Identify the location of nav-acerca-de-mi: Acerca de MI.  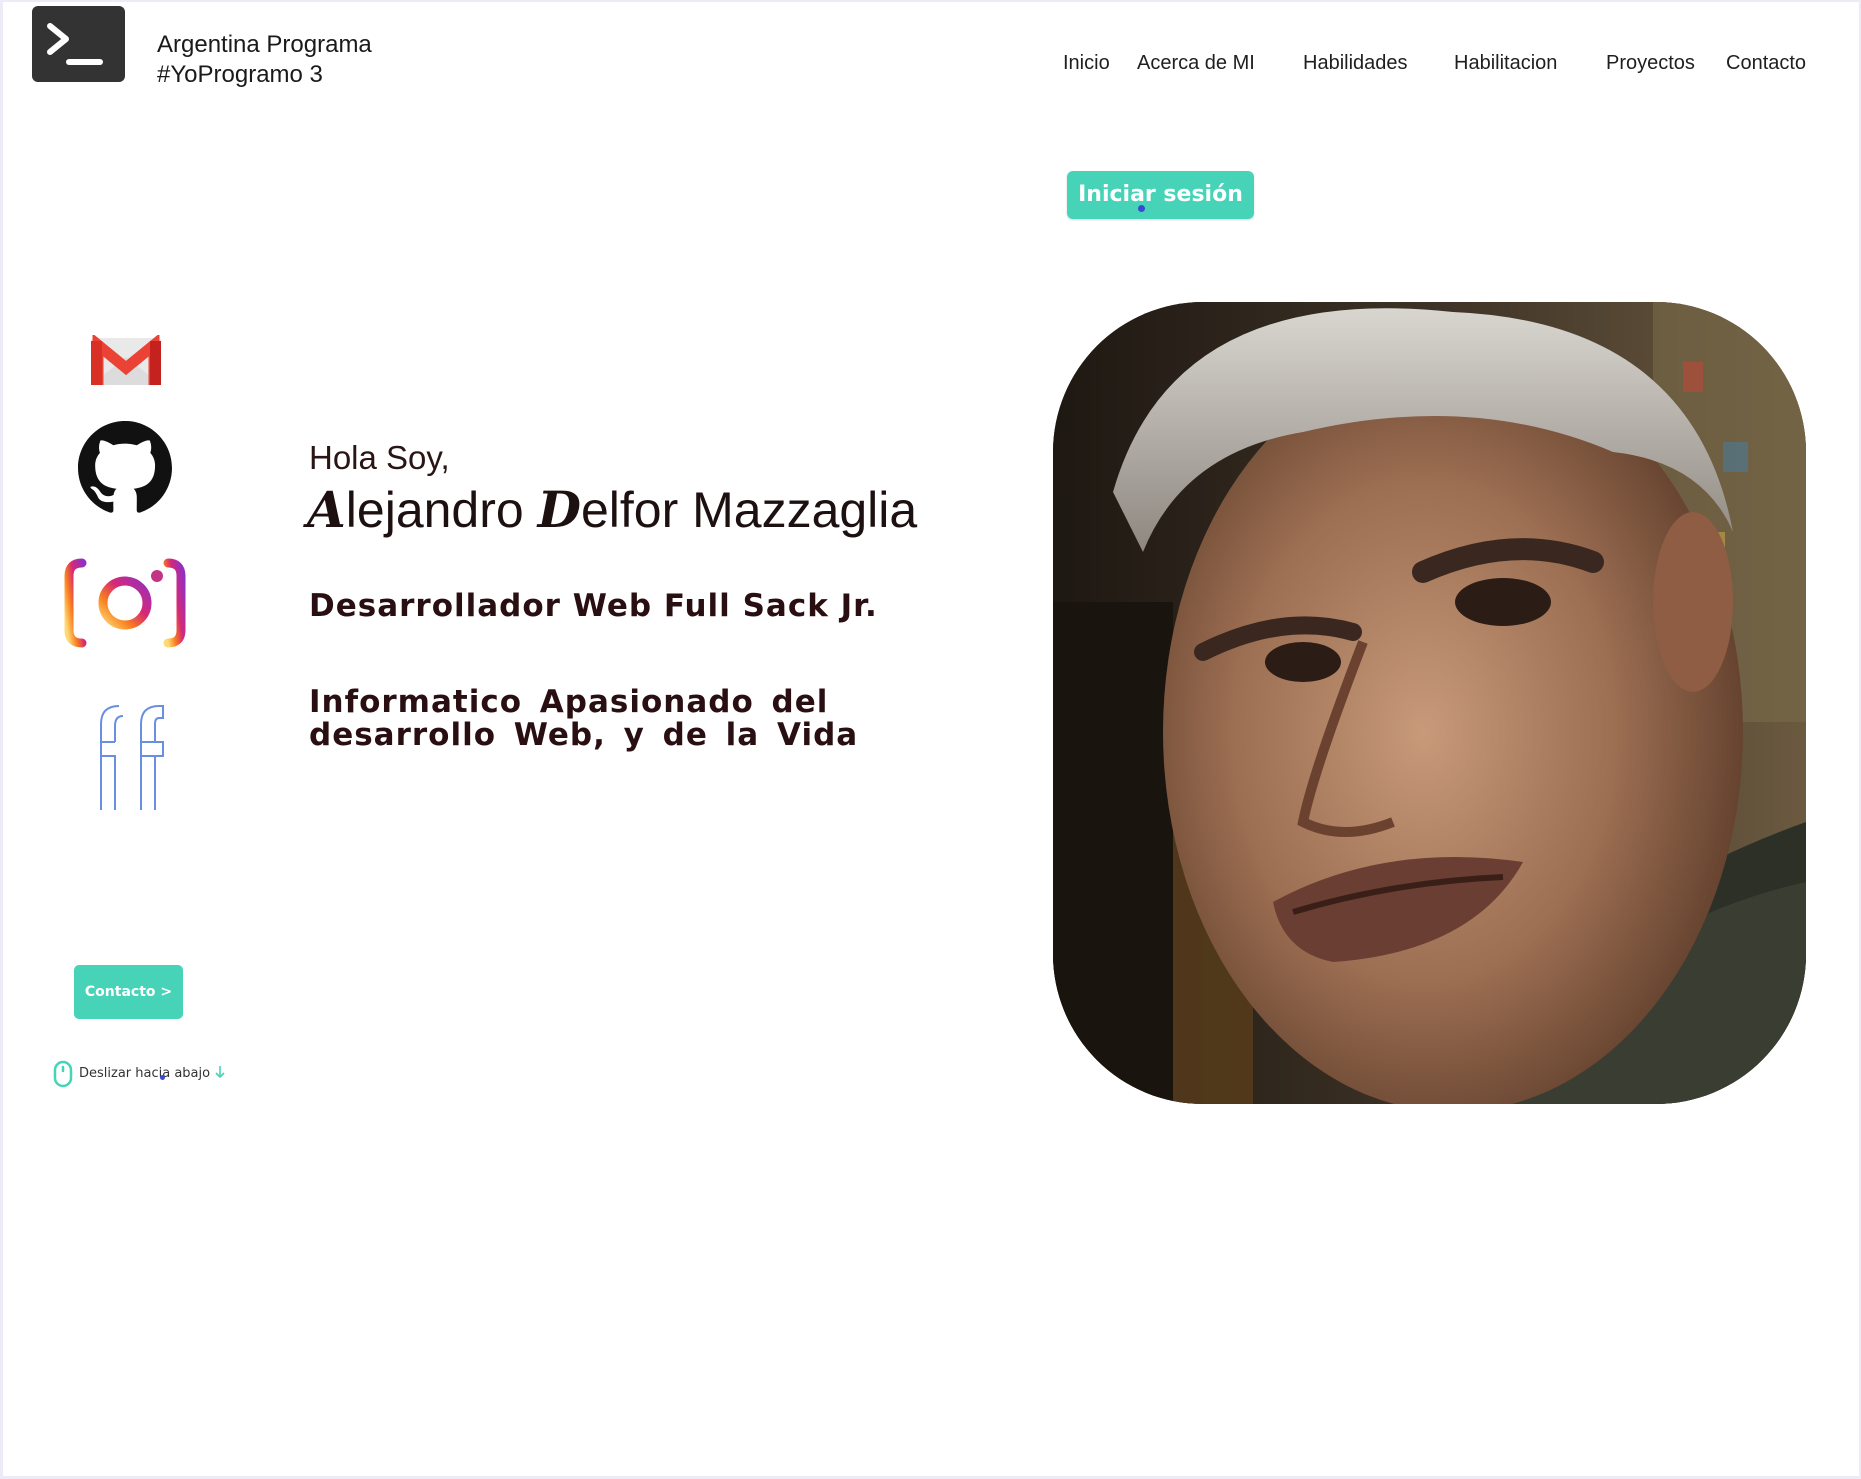
(1196, 63).